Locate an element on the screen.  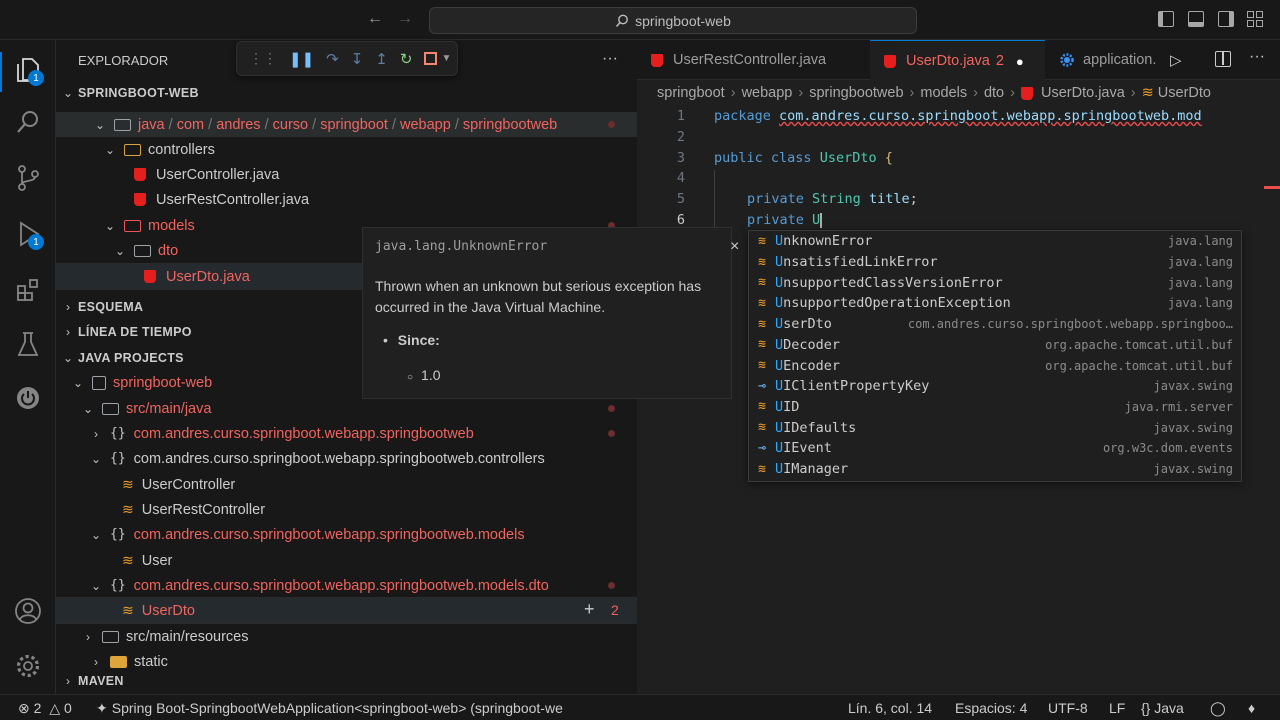
section-maven: › MAVEN is located at coordinates (346, 681).